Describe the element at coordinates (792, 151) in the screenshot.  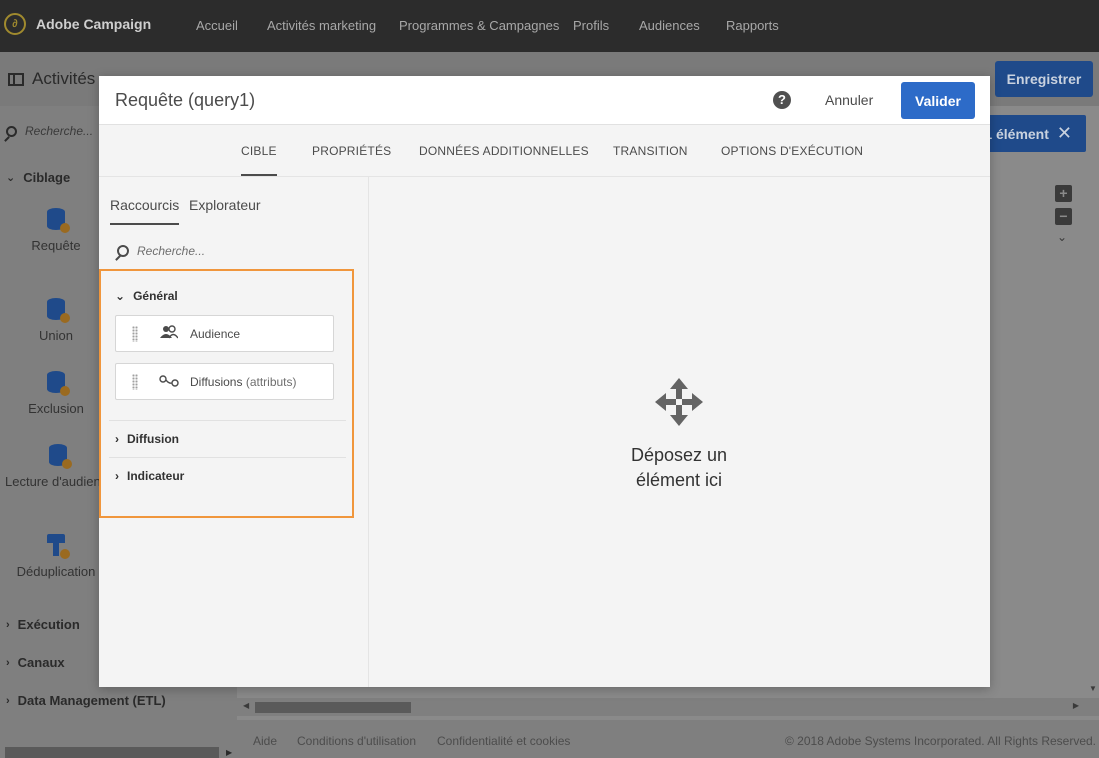
I see `tab-options-execution: OPTIONS D'EXÉCUTION` at that location.